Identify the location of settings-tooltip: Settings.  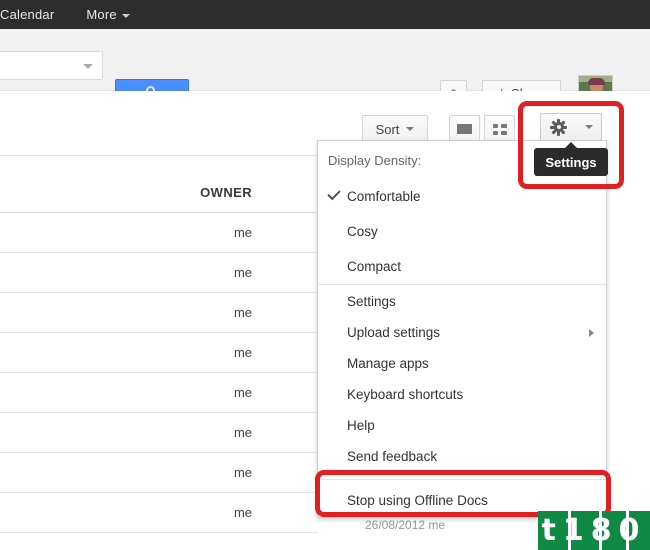
(571, 159).